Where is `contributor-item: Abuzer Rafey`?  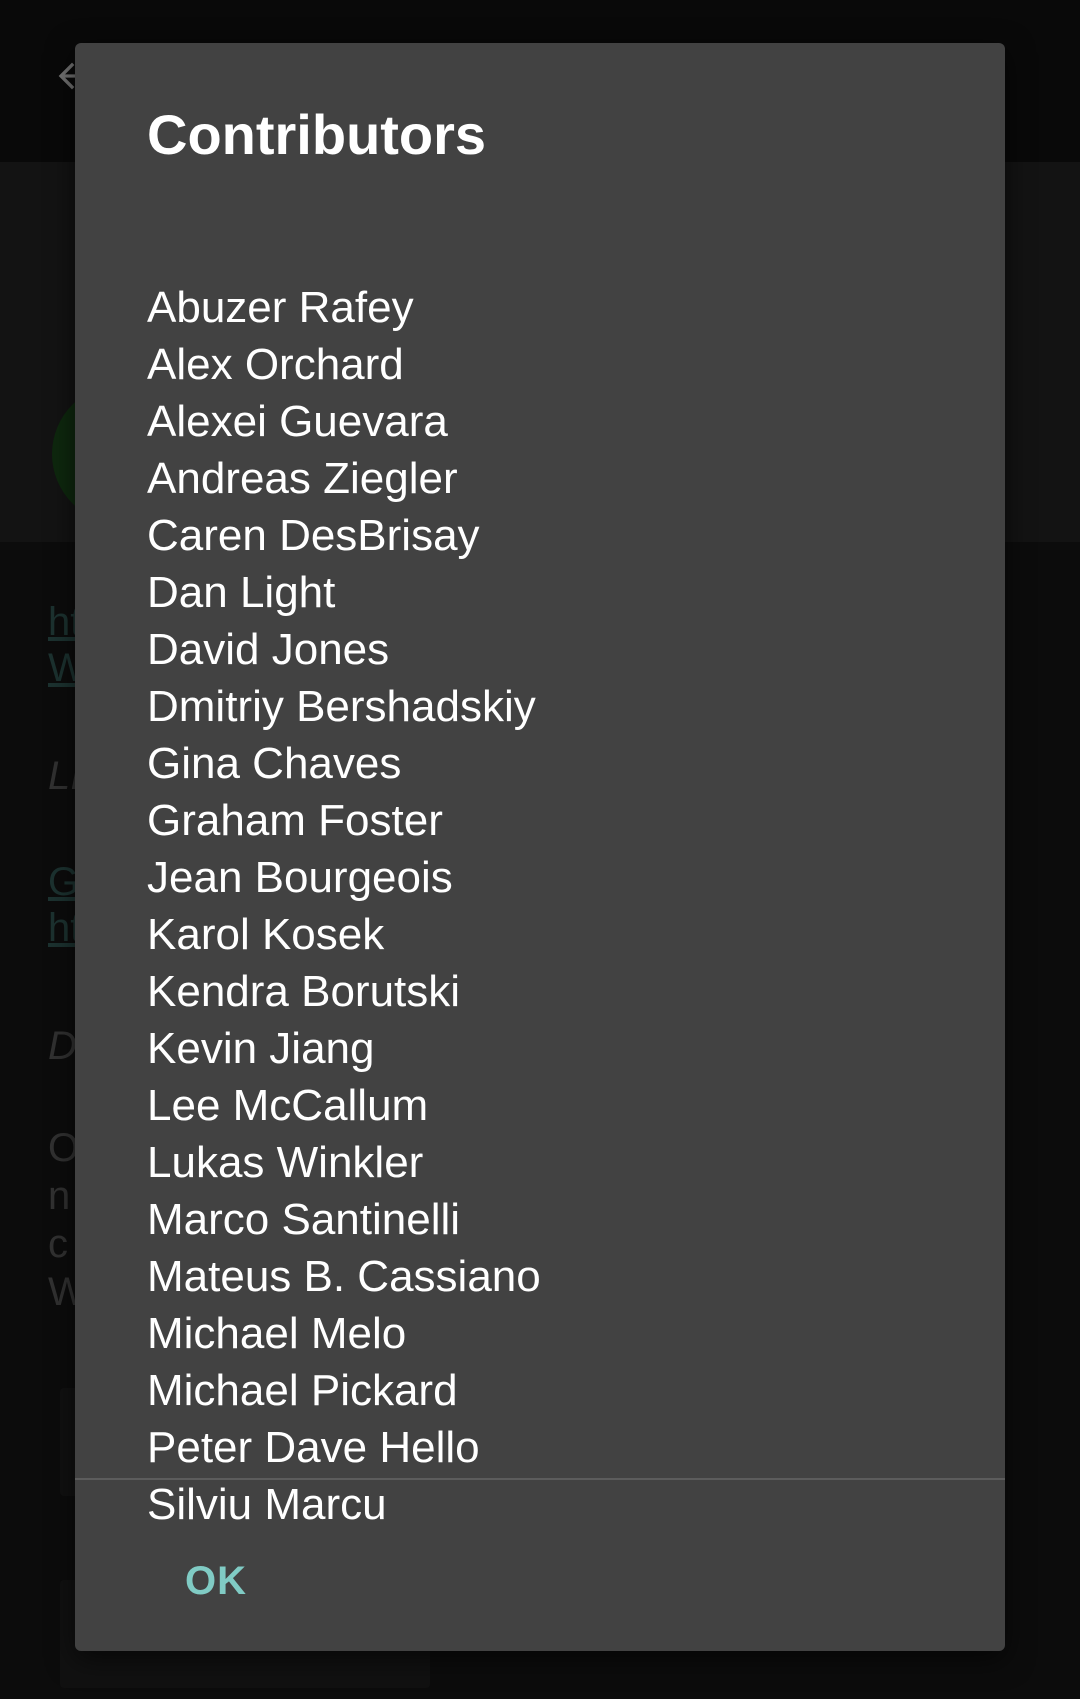
contributor-item: Abuzer Rafey is located at coordinates (280, 307).